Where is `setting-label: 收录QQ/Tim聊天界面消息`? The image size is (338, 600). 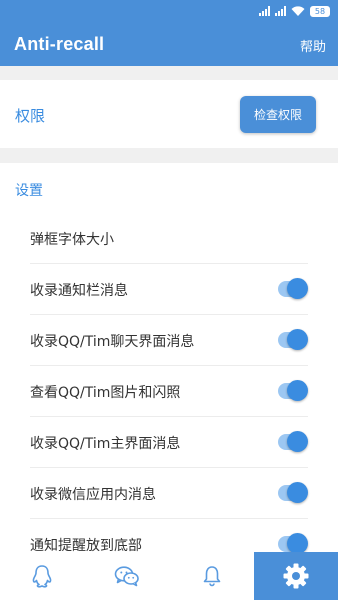 setting-label: 收录QQ/Tim聊天界面消息 is located at coordinates (112, 342).